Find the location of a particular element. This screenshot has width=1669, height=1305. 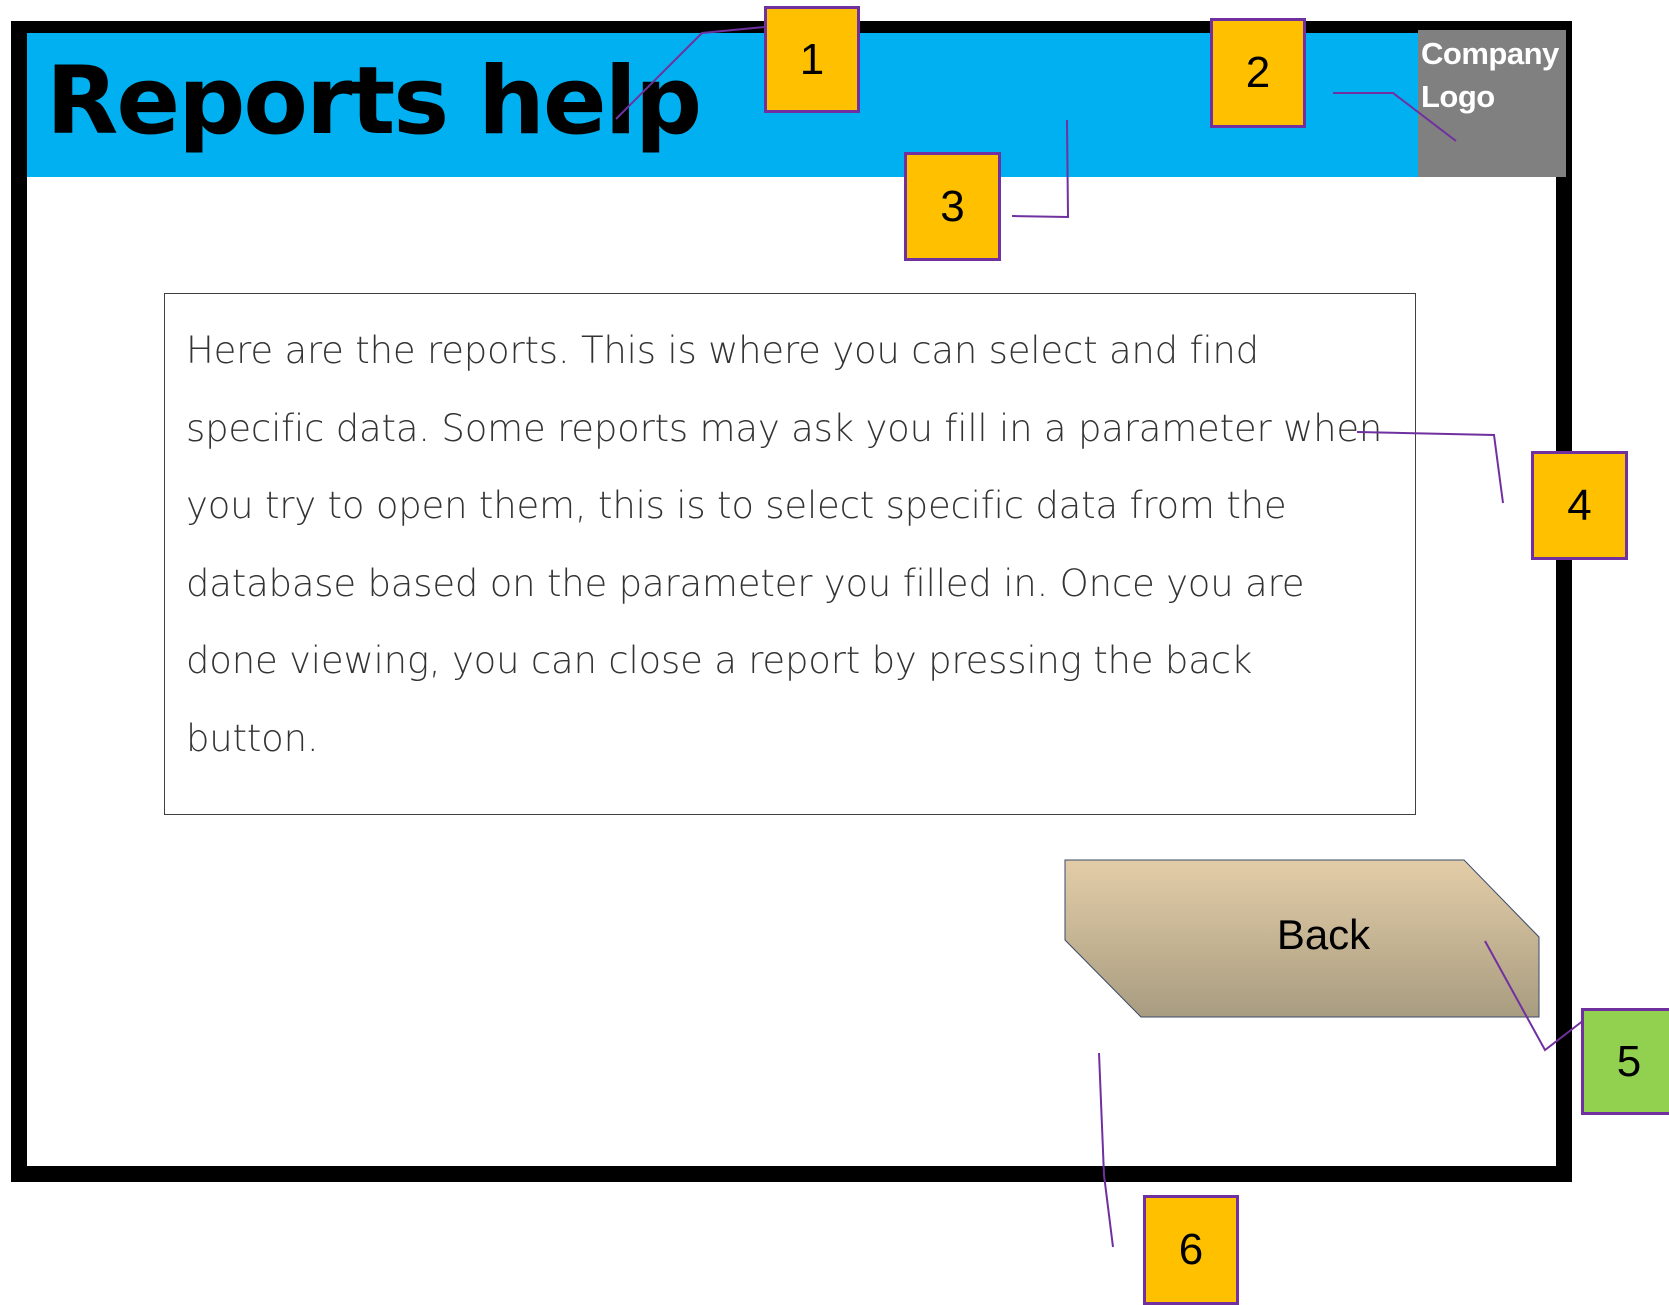

company-logo-text: Company Logo is located at coordinates (1490, 75).